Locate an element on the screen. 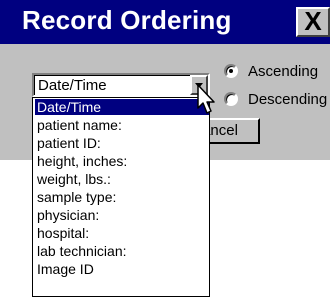 The image size is (330, 297). list-item: sample type: is located at coordinates (122, 197).